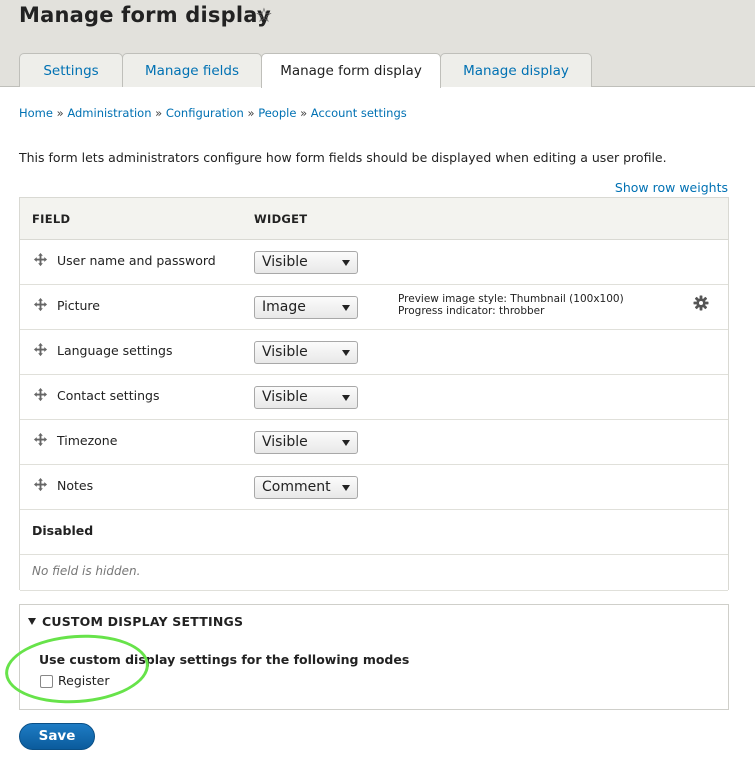  What do you see at coordinates (277, 113) in the screenshot?
I see `breadcrumb-people: People` at bounding box center [277, 113].